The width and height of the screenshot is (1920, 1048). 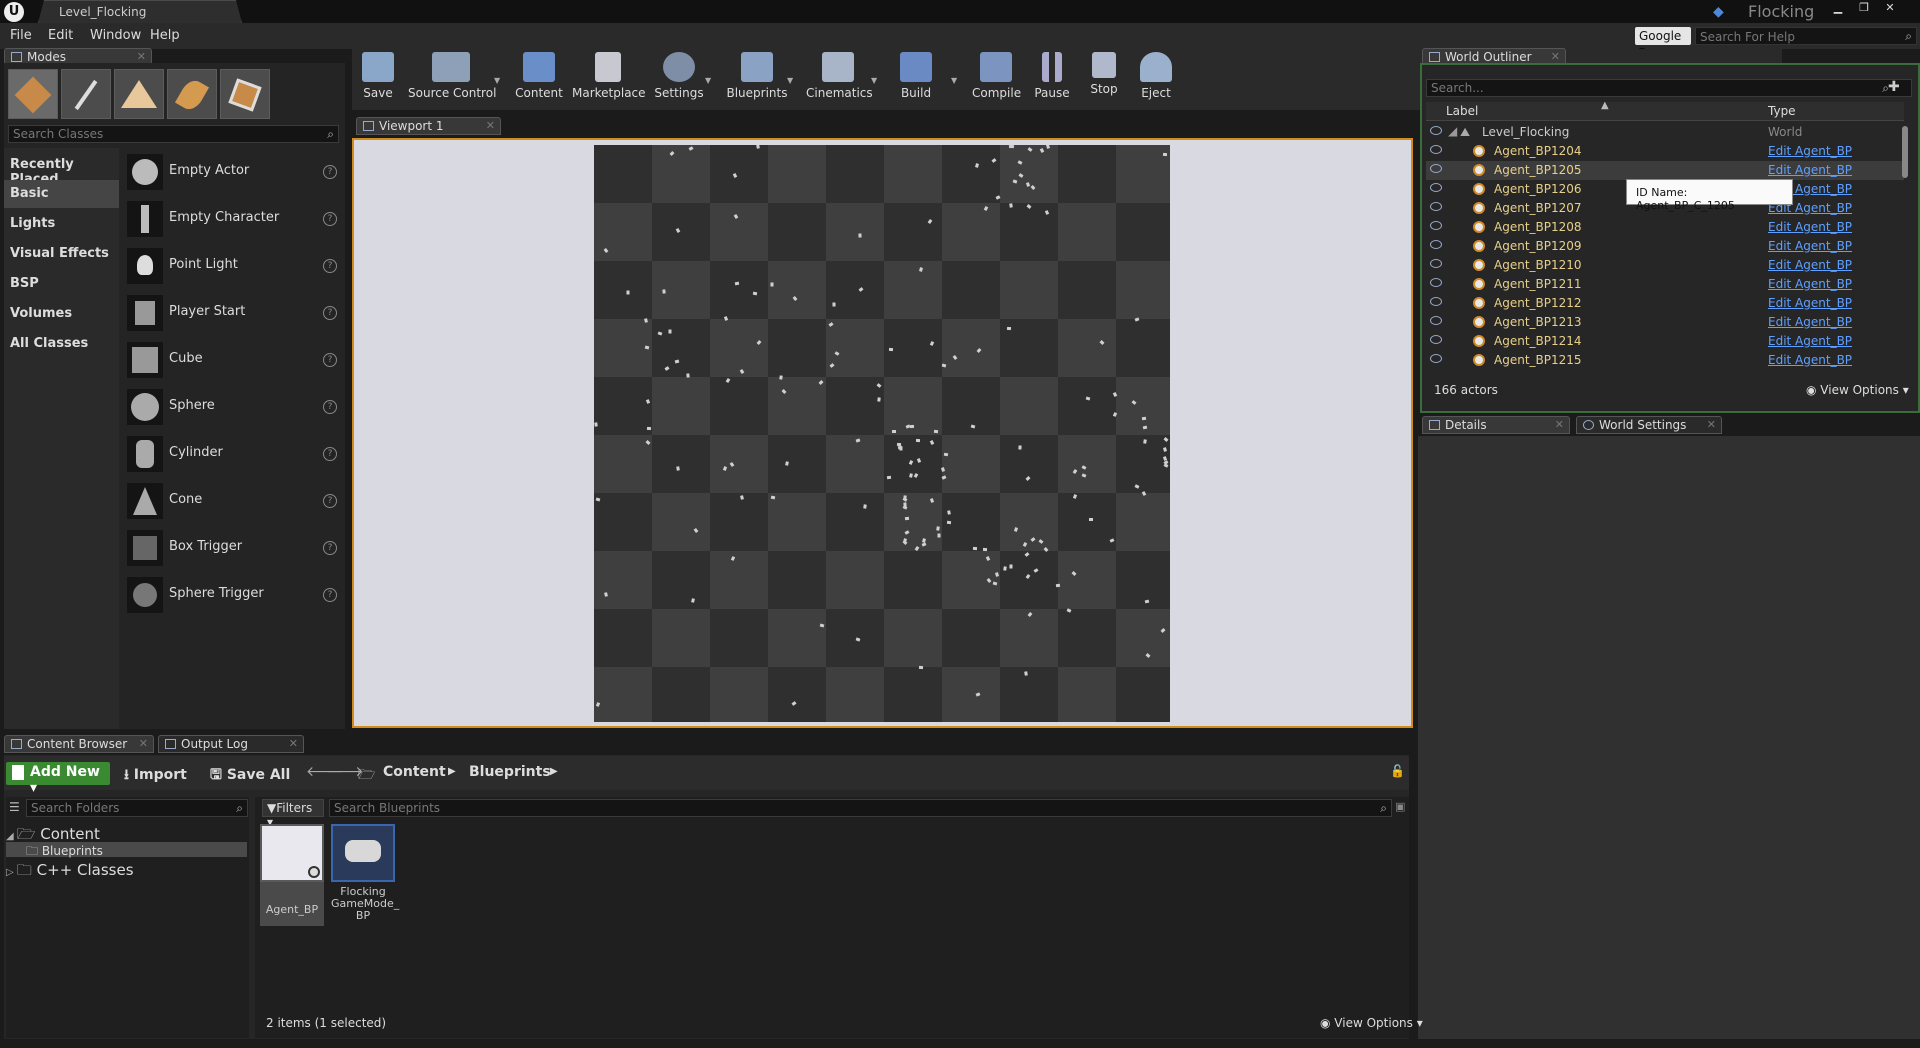 What do you see at coordinates (1663, 42) in the screenshot?
I see `help-engine-dropdown: Google ▾` at bounding box center [1663, 42].